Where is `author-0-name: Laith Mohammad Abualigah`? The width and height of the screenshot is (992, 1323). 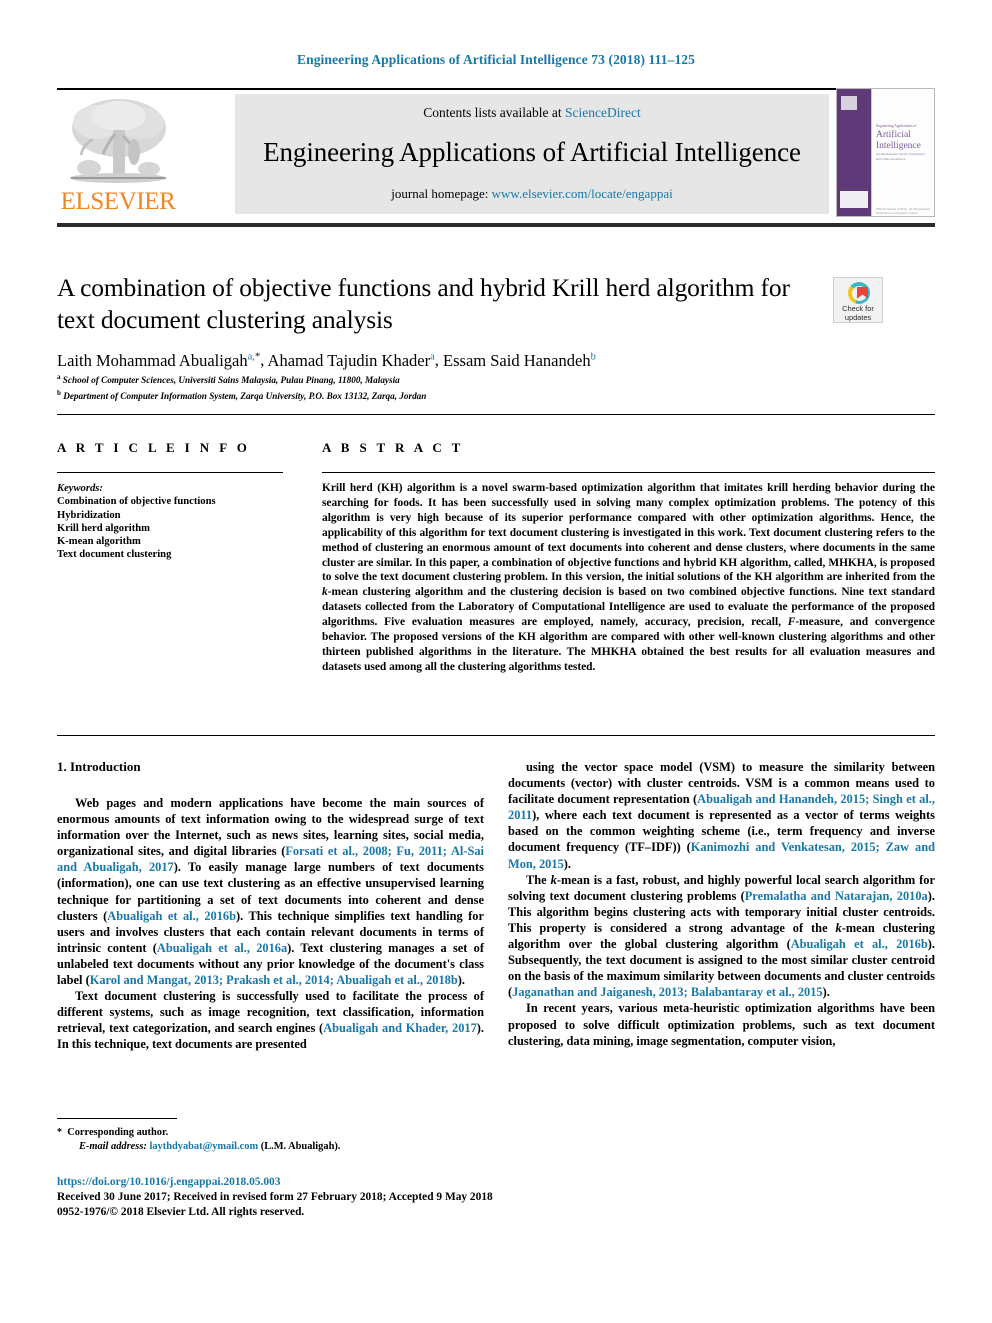
author-0-name: Laith Mohammad Abualigah is located at coordinates (152, 360).